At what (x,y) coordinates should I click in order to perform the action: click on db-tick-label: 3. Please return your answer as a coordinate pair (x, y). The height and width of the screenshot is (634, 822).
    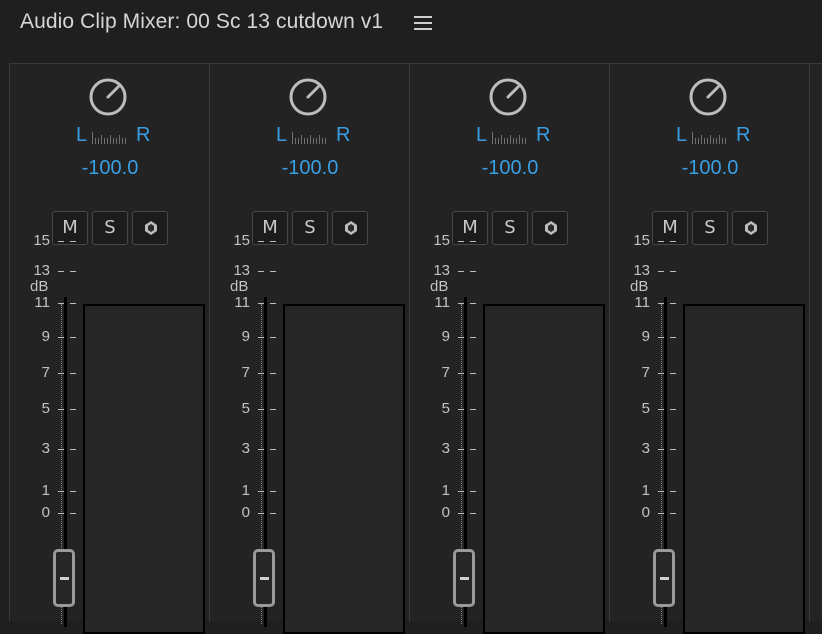
    Looking at the image, I should click on (645, 448).